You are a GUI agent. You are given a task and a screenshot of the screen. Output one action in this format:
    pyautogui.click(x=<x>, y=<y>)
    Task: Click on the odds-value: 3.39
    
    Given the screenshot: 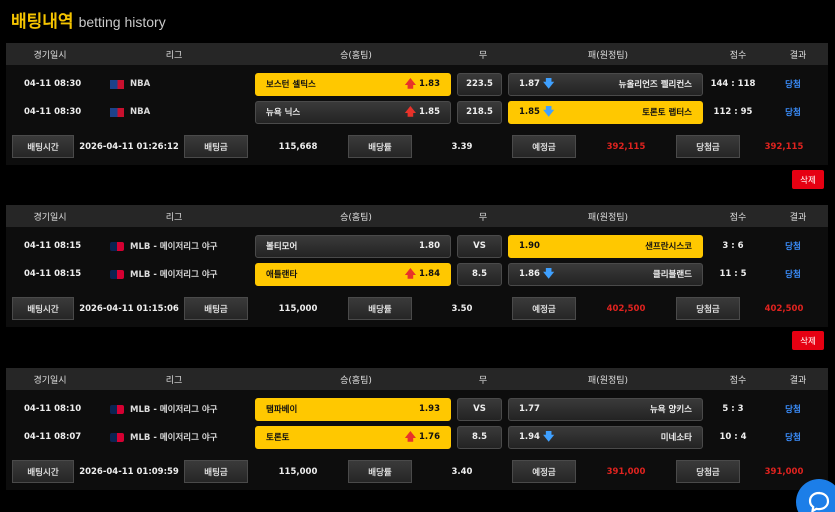 What is the action you would take?
    pyautogui.click(x=462, y=146)
    